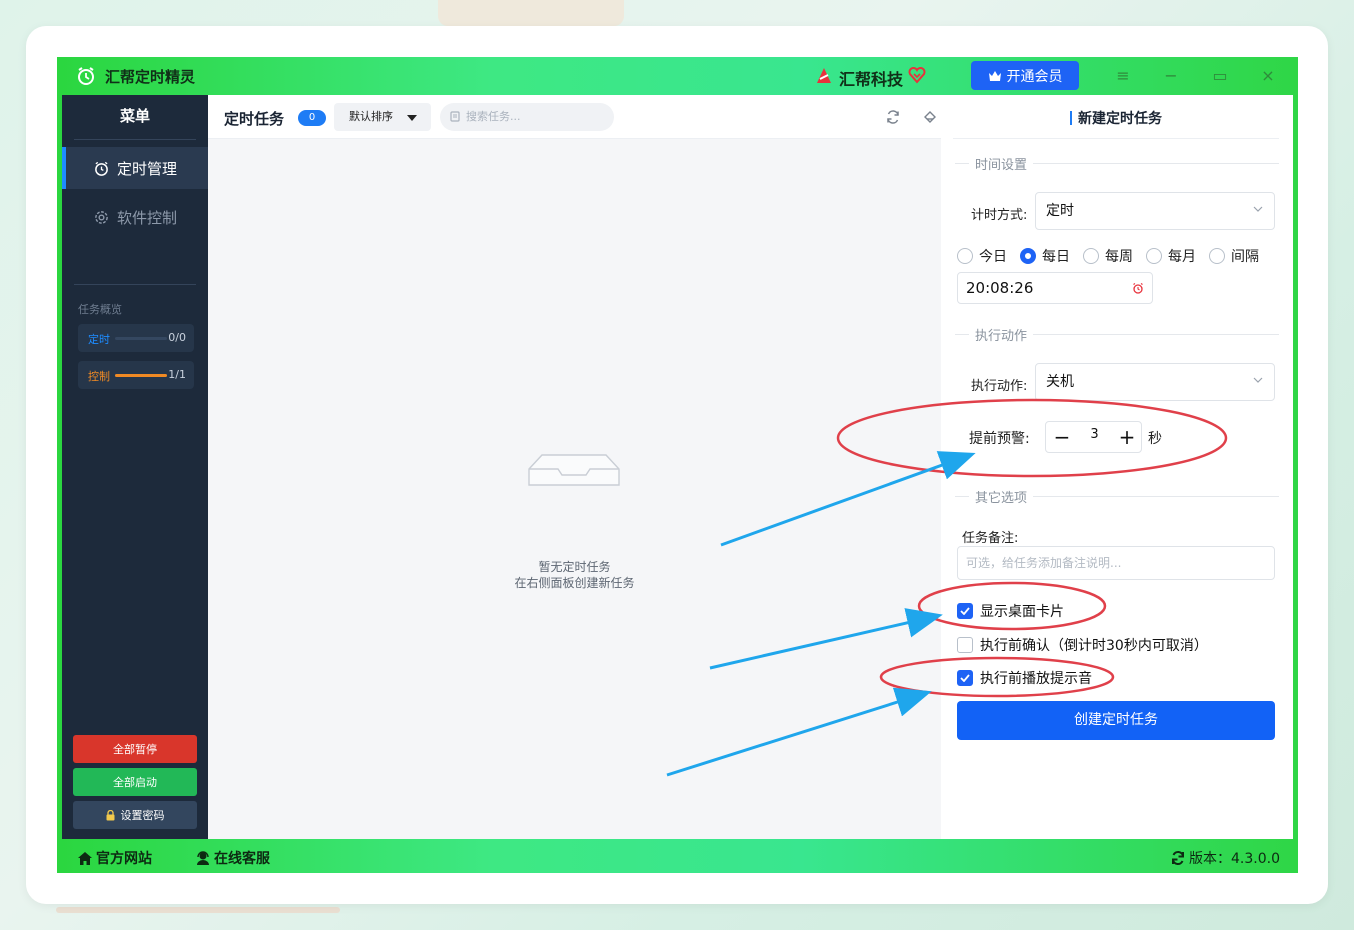 This screenshot has width=1354, height=930. What do you see at coordinates (531, 13) in the screenshot?
I see `background-shape` at bounding box center [531, 13].